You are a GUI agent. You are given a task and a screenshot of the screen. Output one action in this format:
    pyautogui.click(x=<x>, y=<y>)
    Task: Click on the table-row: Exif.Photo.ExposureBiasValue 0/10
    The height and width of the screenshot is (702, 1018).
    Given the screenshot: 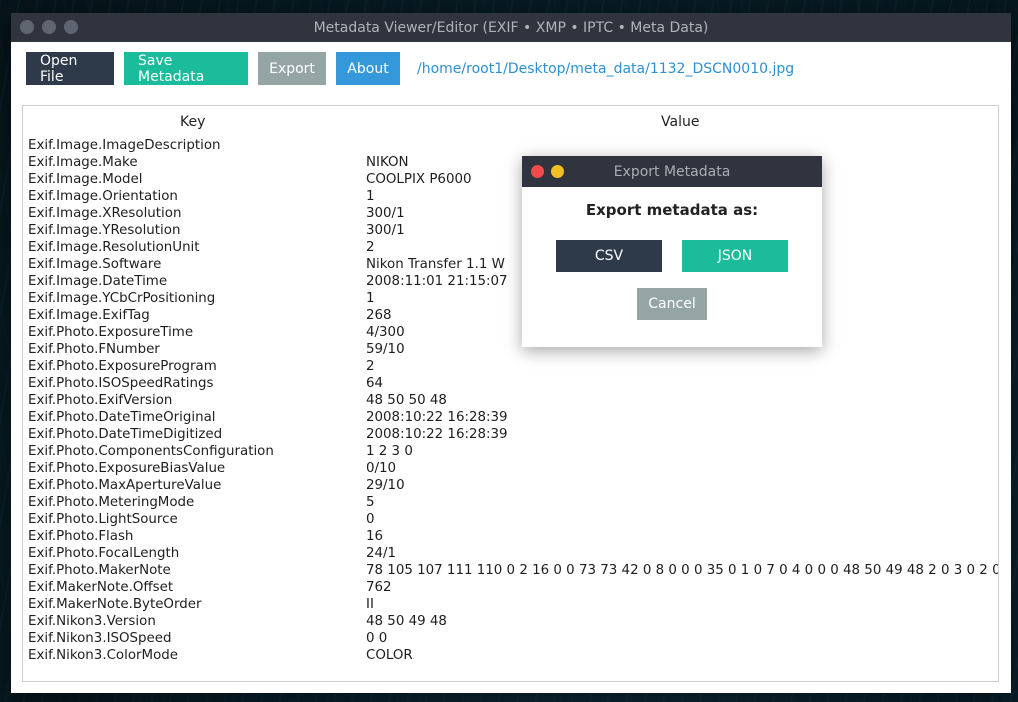 What is the action you would take?
    pyautogui.click(x=513, y=468)
    